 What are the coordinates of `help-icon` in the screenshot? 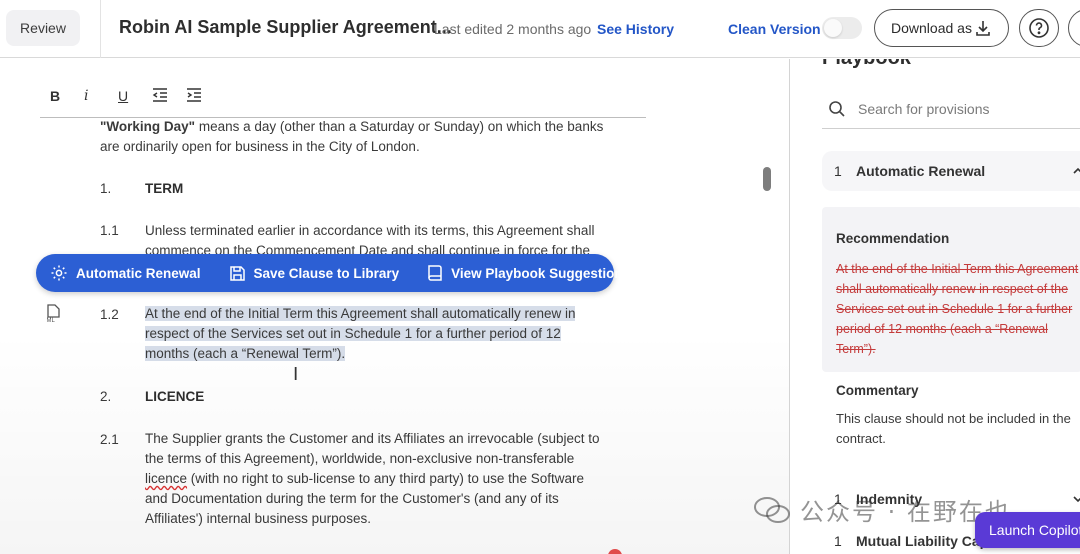 It's located at (1039, 28).